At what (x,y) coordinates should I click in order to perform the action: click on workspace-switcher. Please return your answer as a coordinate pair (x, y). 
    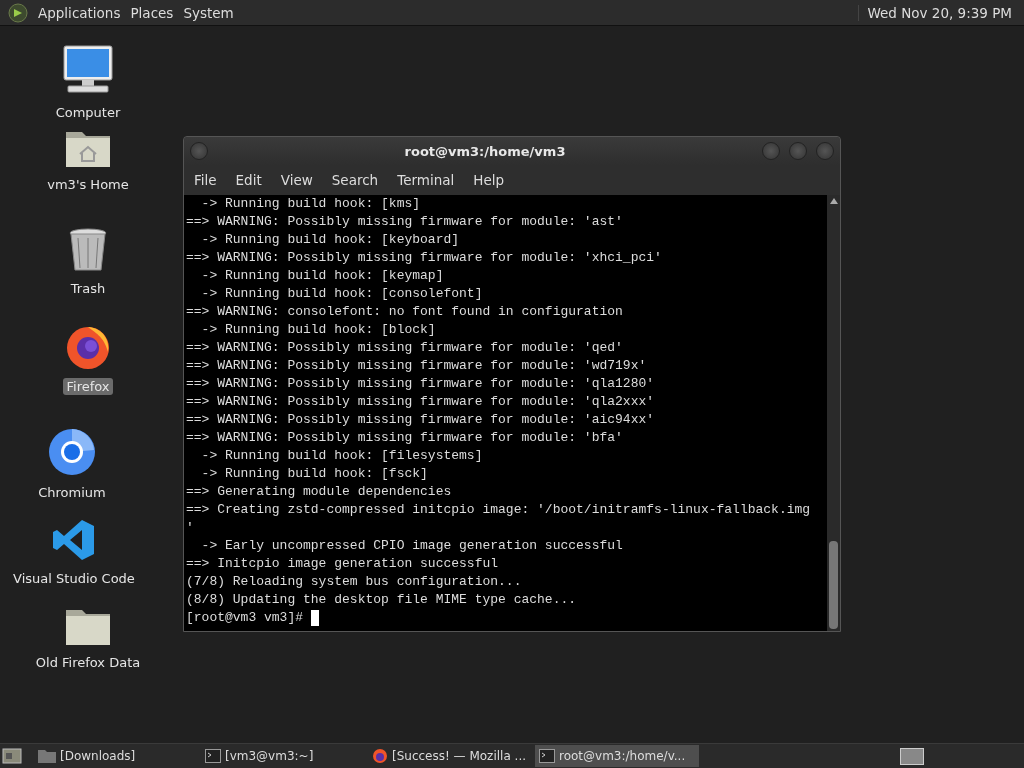
    Looking at the image, I should click on (912, 756).